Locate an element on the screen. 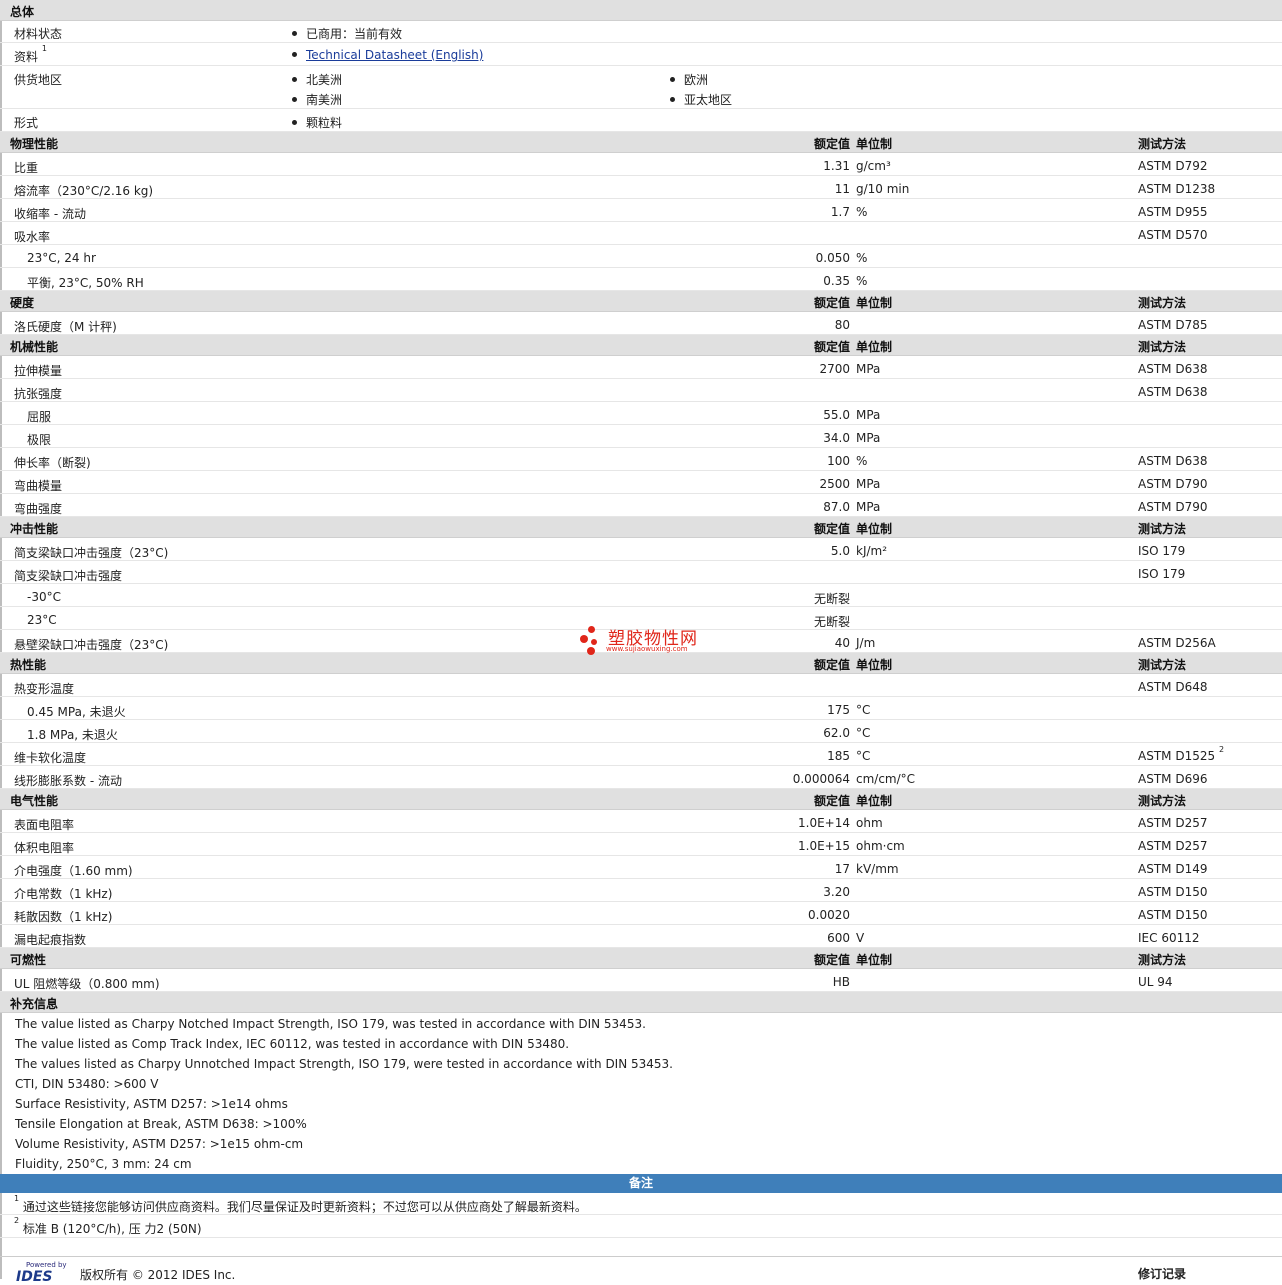 This screenshot has height=1285, width=1282. nominal-value: 17 is located at coordinates (842, 869).